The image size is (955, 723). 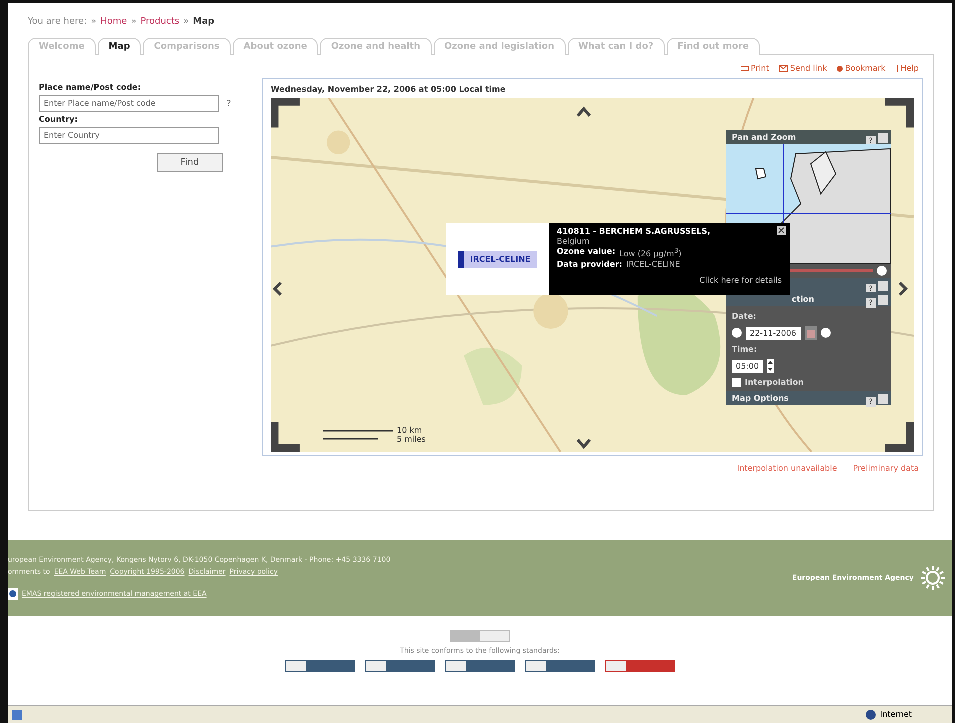 What do you see at coordinates (129, 135) in the screenshot?
I see `country-input: Enter Country` at bounding box center [129, 135].